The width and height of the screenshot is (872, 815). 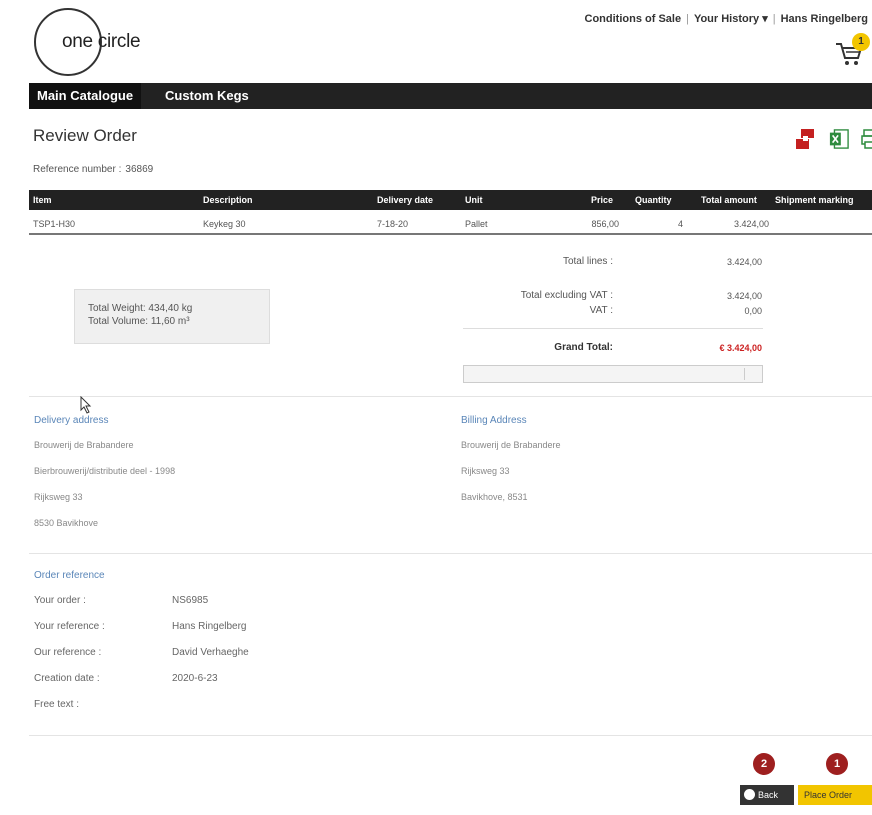 I want to click on place-order-label: Place Order, so click(x=828, y=795).